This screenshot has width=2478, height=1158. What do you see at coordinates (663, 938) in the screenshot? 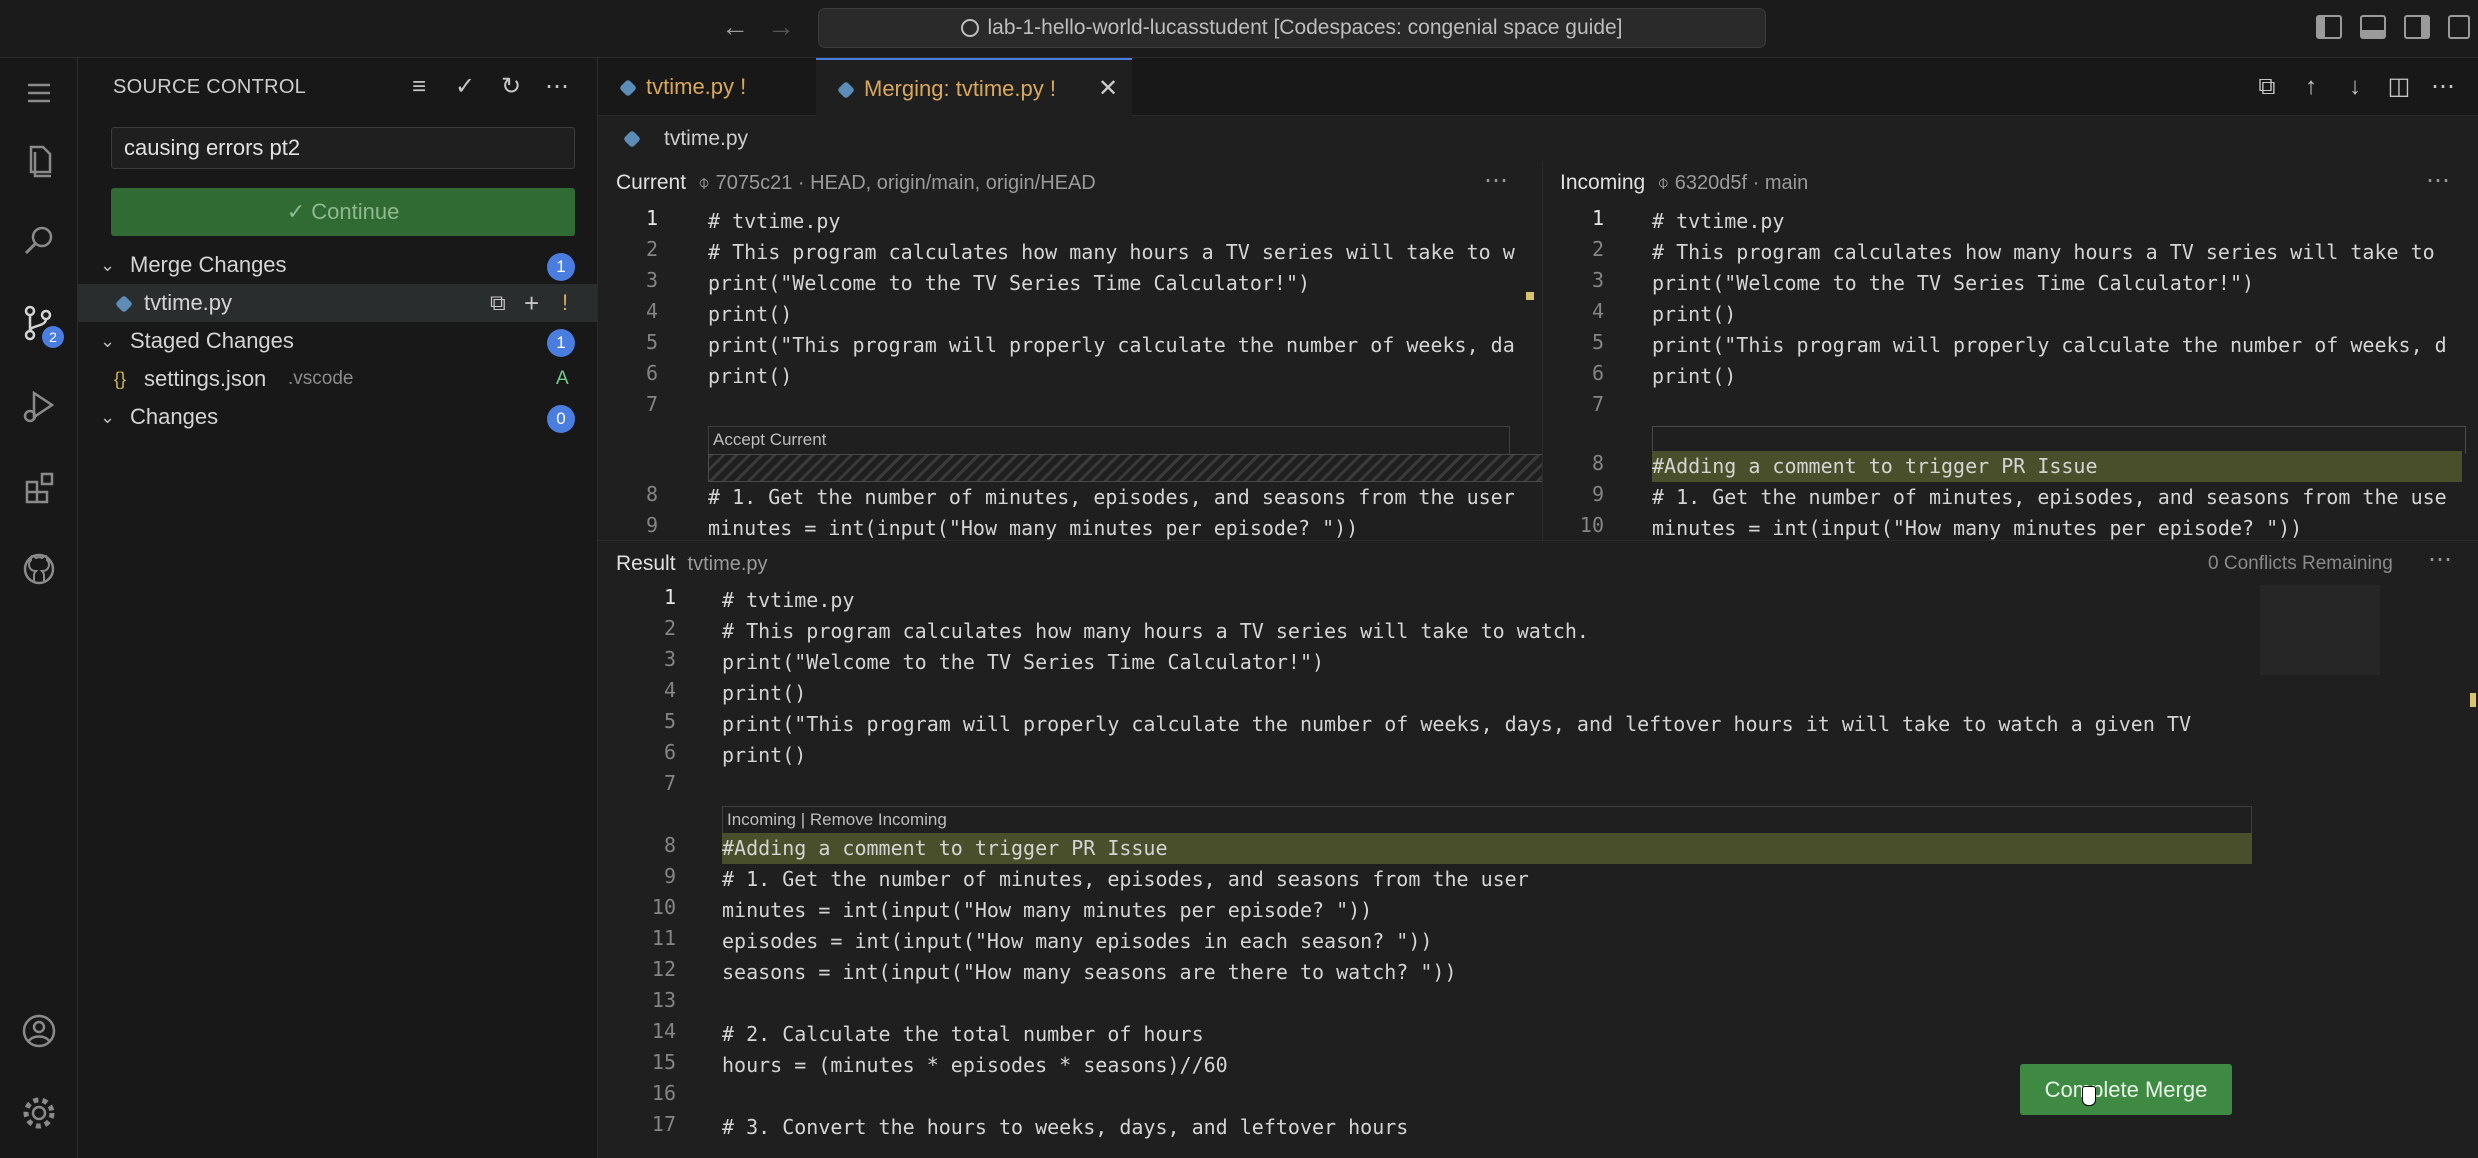
I see `line-number: 11` at bounding box center [663, 938].